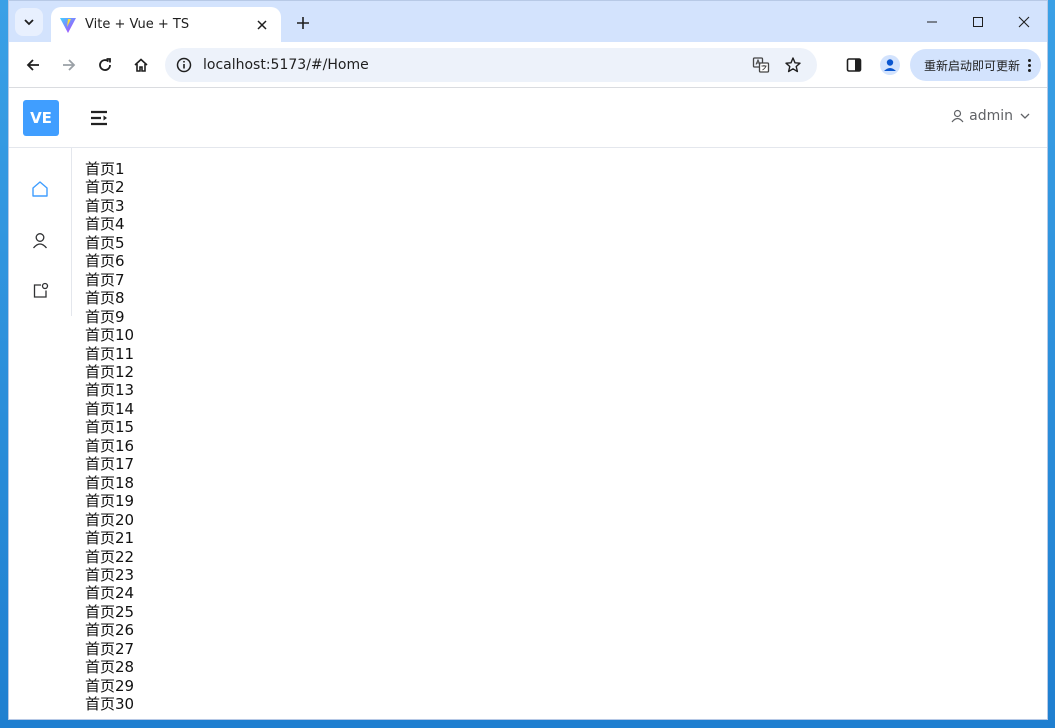 This screenshot has width=1055, height=728. I want to click on content-line: 首页9, so click(105, 316).